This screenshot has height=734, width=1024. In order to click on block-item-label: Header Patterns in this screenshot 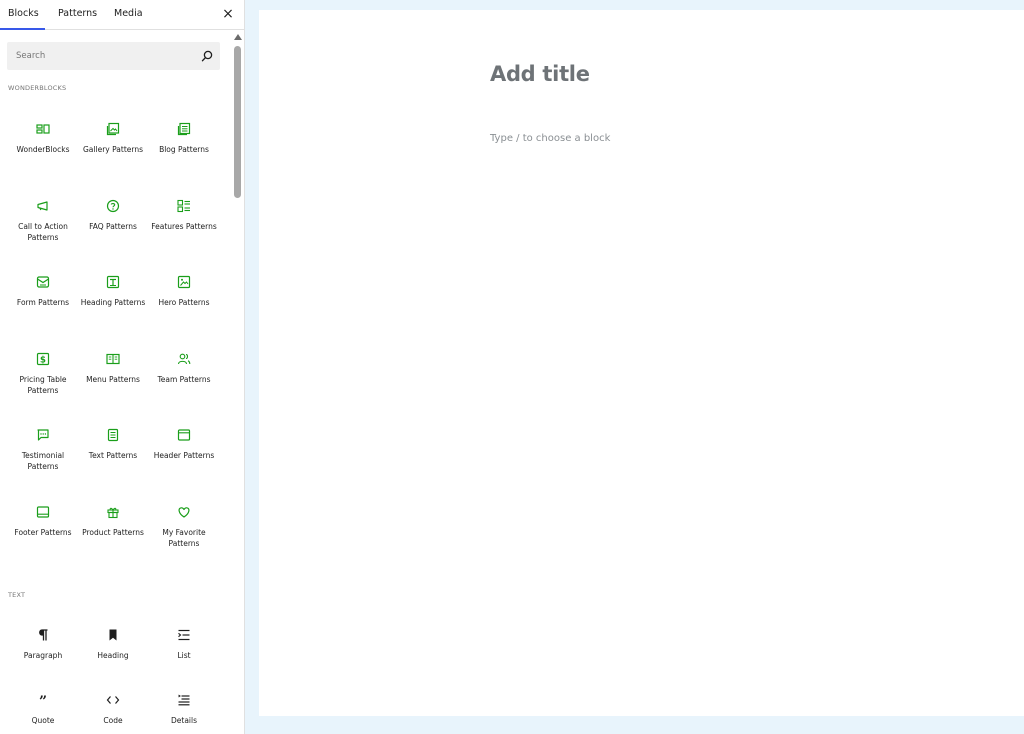, I will do `click(184, 455)`.